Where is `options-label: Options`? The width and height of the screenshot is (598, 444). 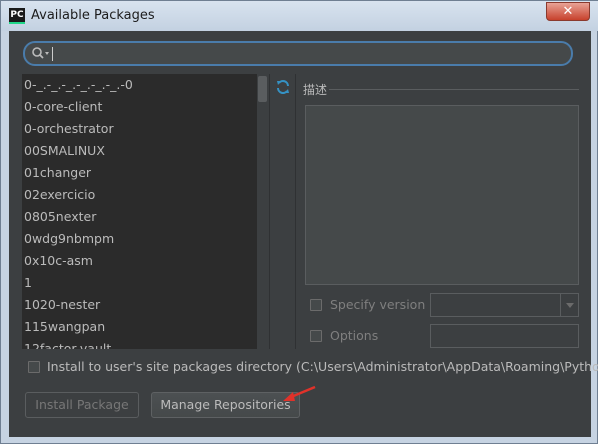
options-label: Options is located at coordinates (354, 335).